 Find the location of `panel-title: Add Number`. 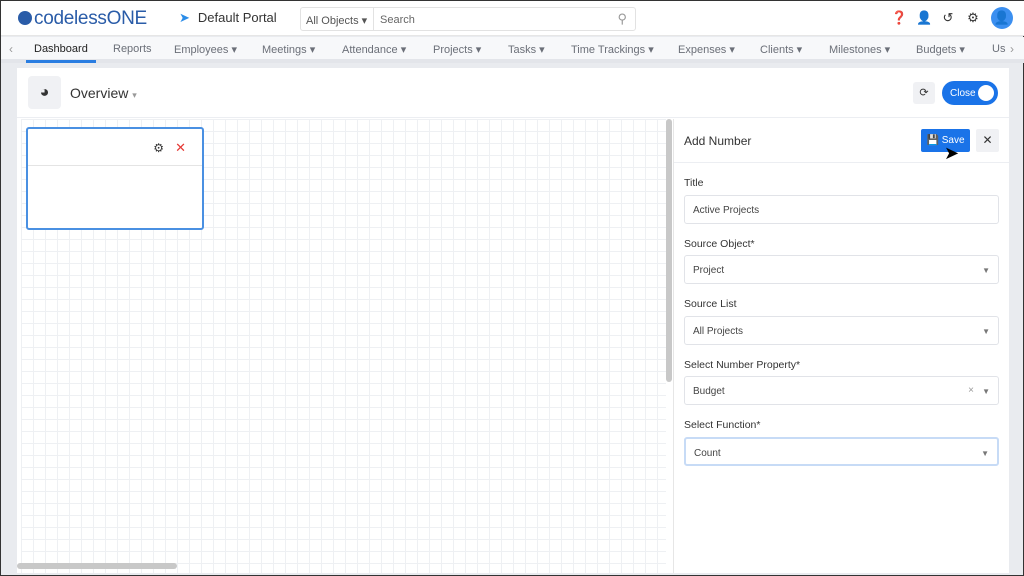

panel-title: Add Number is located at coordinates (718, 141).